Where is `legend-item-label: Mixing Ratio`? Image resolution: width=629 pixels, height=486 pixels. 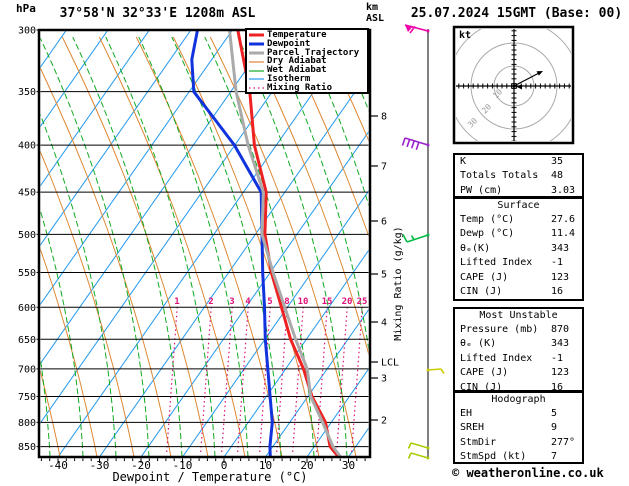 legend-item-label: Mixing Ratio is located at coordinates (300, 87).